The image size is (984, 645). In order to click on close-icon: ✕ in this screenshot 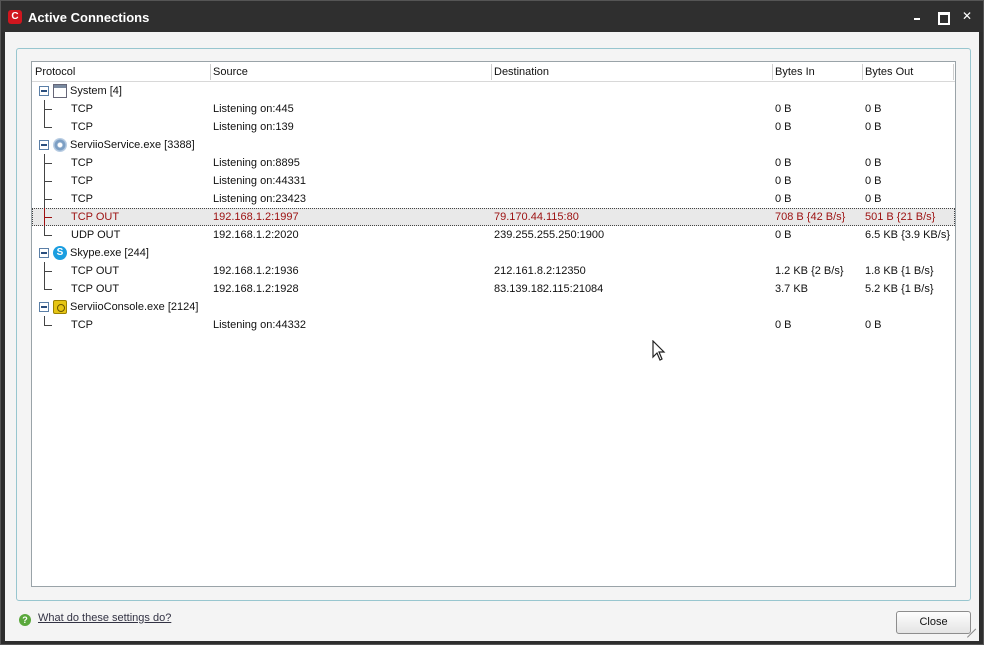, I will do `click(967, 16)`.